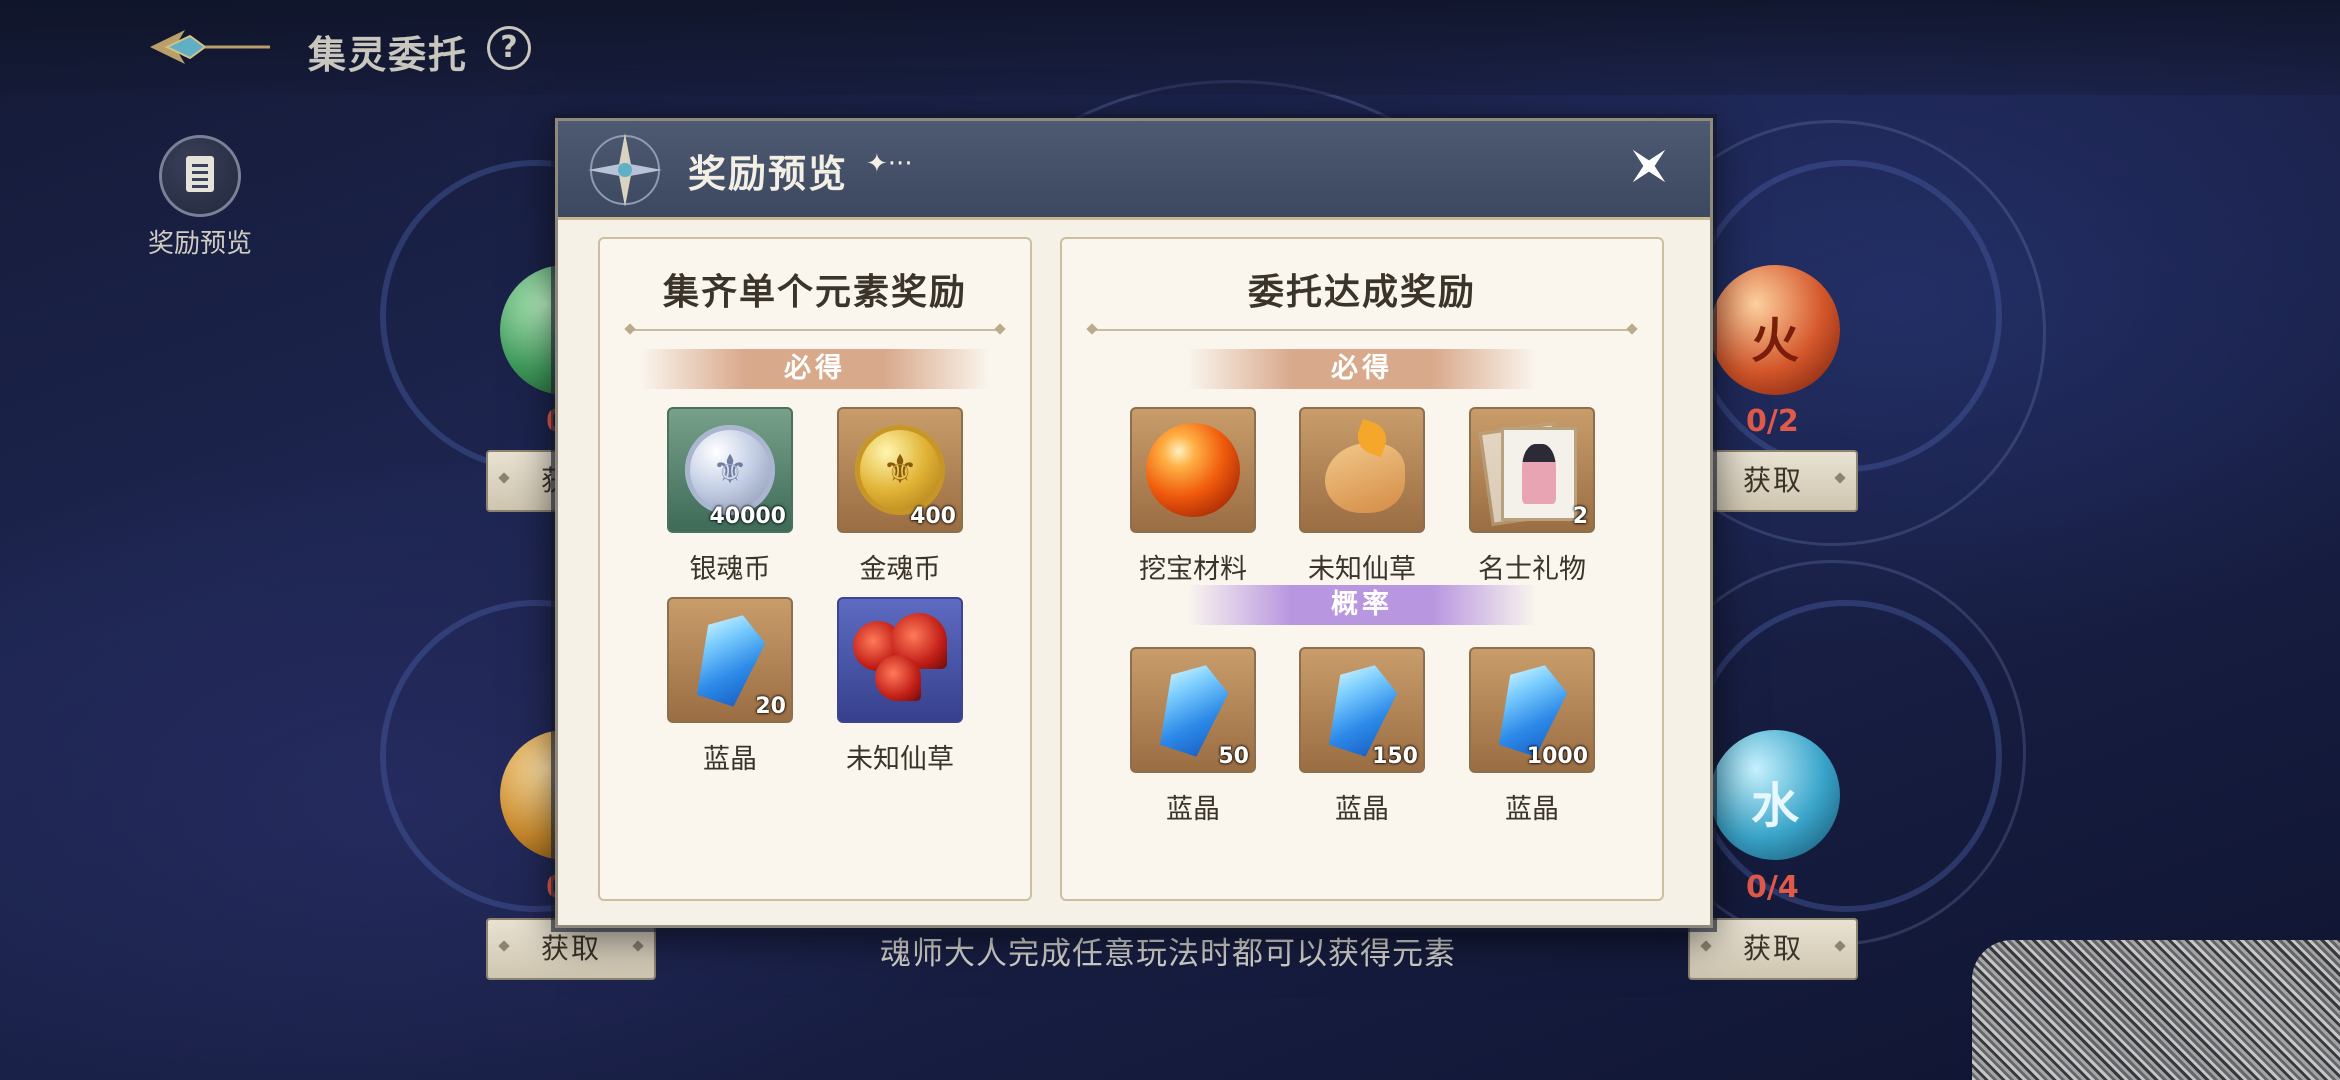 This screenshot has height=1080, width=2340. Describe the element at coordinates (1772, 421) in the screenshot. I see `element-count: 0/2` at that location.